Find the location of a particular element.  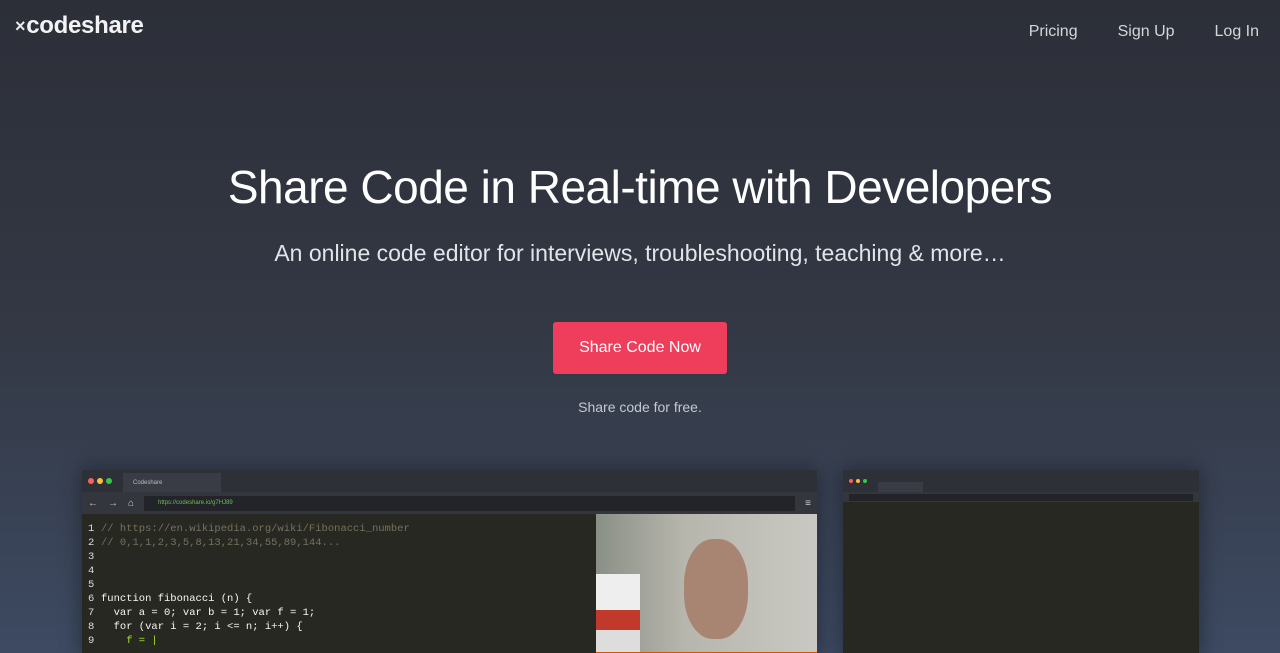

nav-log-in: Log In is located at coordinates (1237, 32).